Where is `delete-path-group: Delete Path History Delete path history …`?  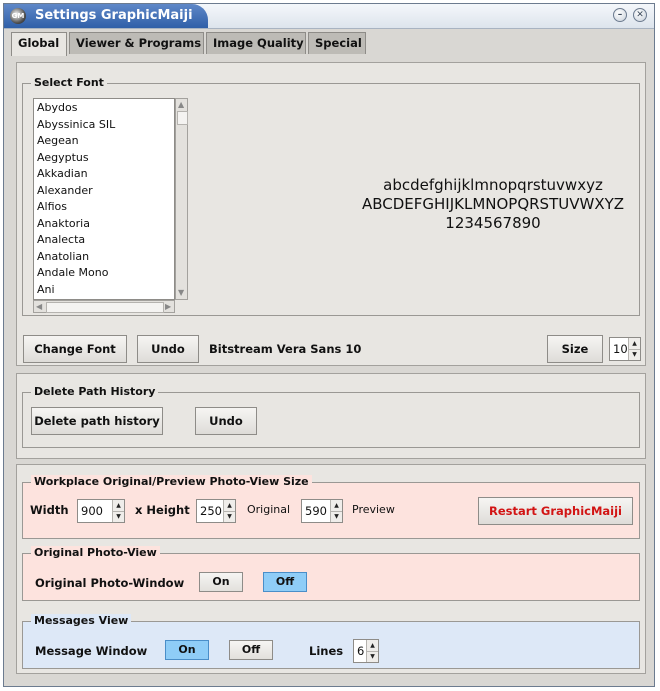
delete-path-group: Delete Path History Delete path history … is located at coordinates (331, 416).